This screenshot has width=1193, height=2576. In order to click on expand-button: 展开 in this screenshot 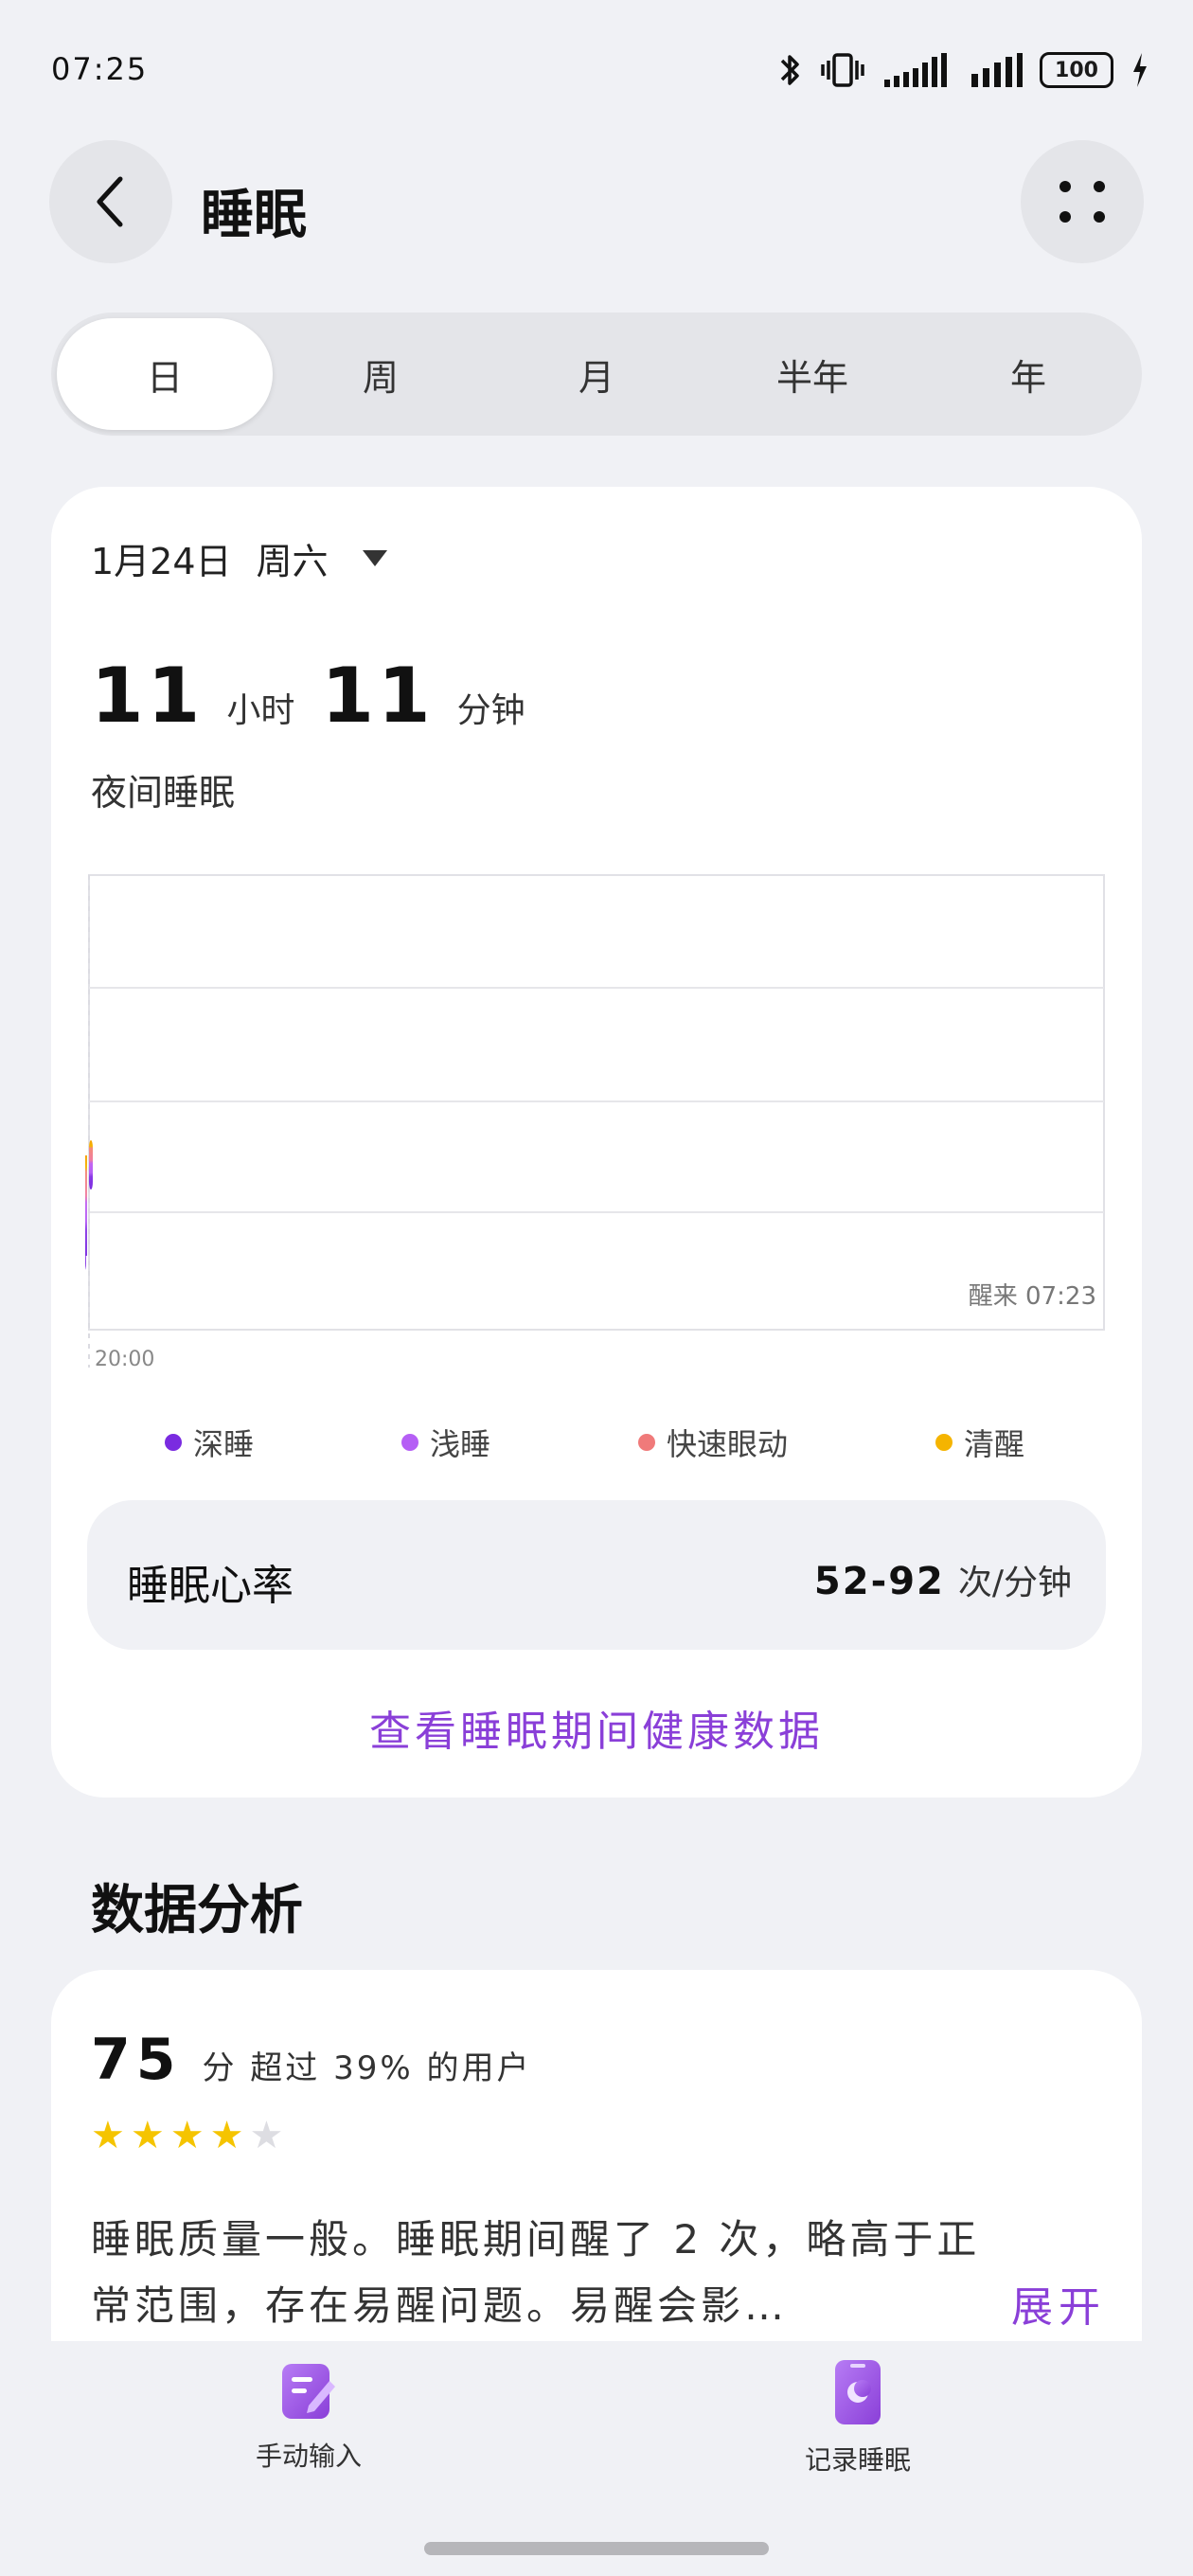, I will do `click(1058, 2303)`.